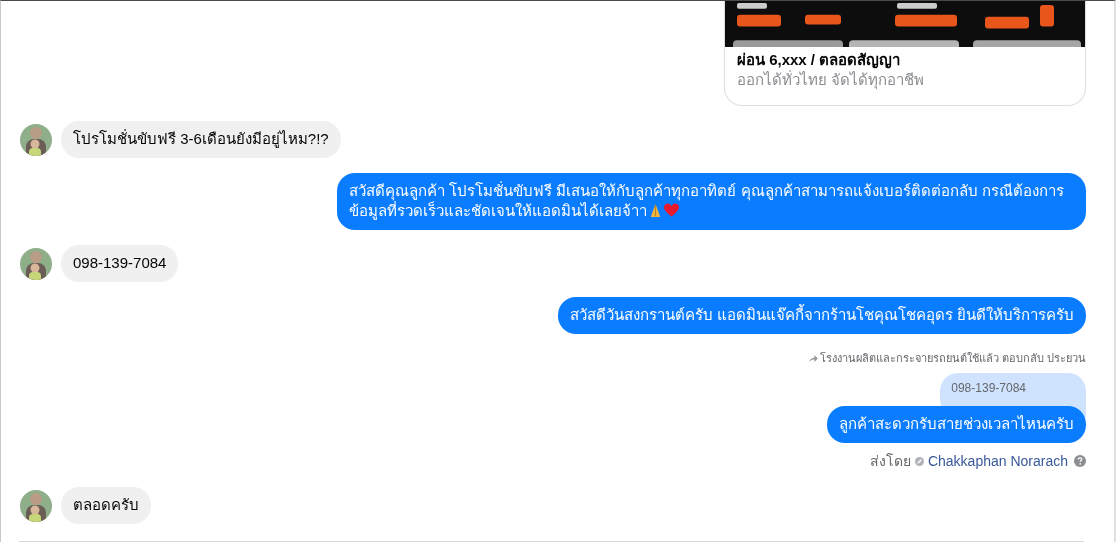 Image resolution: width=1116 pixels, height=542 pixels. I want to click on heart-icon, so click(671, 210).